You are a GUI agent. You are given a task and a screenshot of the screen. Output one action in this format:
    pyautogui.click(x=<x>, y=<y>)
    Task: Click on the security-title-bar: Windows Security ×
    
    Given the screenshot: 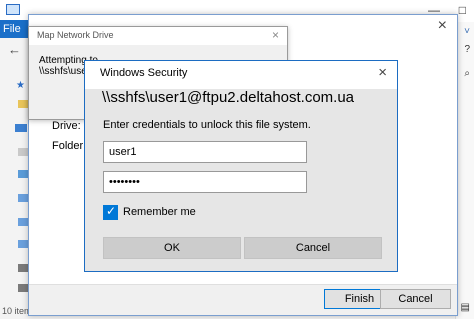 What is the action you would take?
    pyautogui.click(x=241, y=75)
    